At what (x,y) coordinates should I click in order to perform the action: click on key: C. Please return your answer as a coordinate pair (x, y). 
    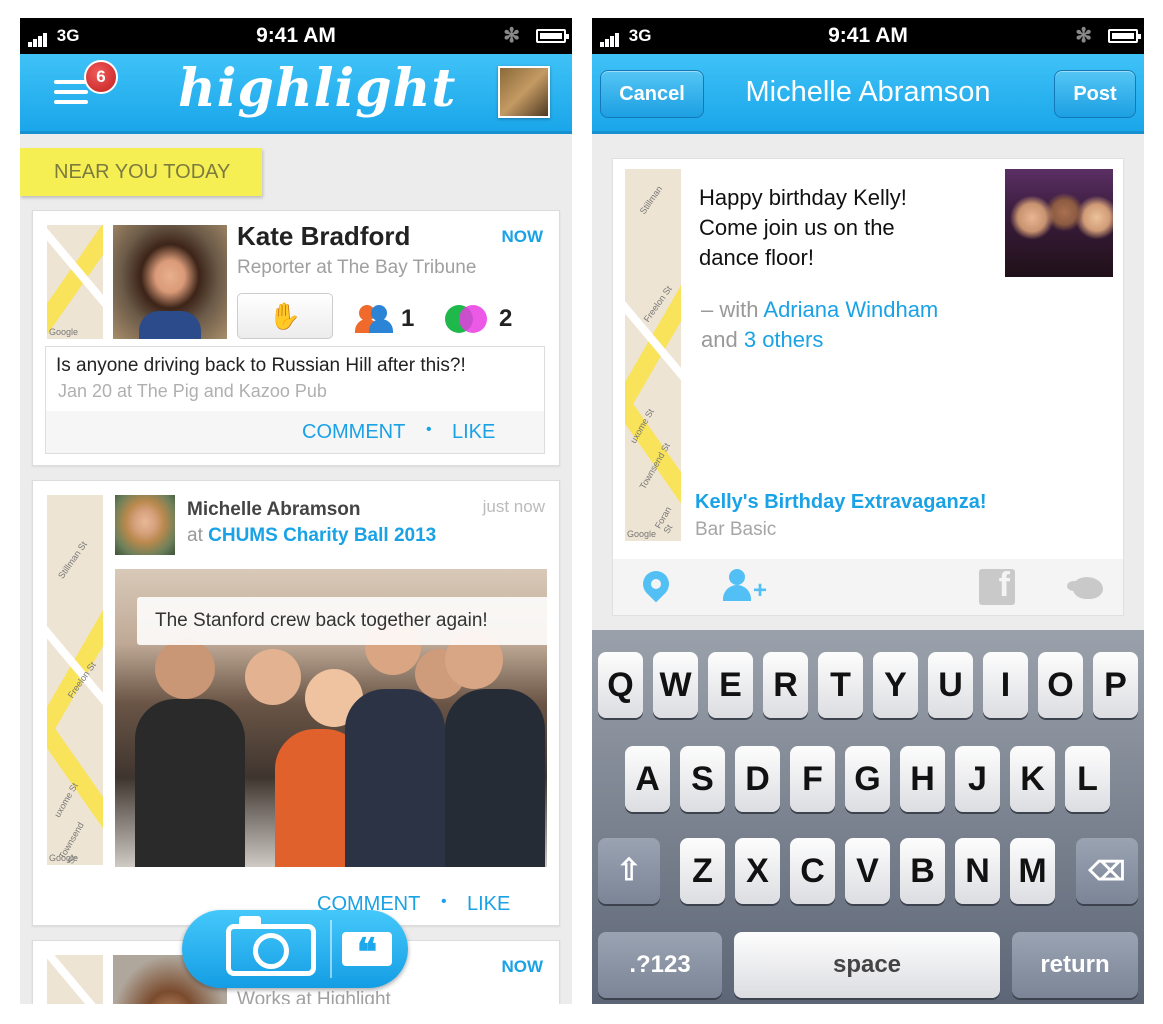
    Looking at the image, I should click on (812, 871).